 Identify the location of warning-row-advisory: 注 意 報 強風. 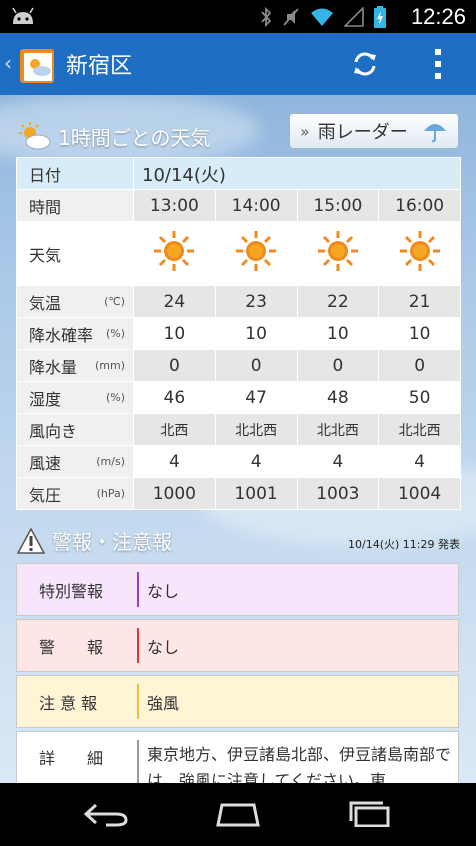
(237, 701).